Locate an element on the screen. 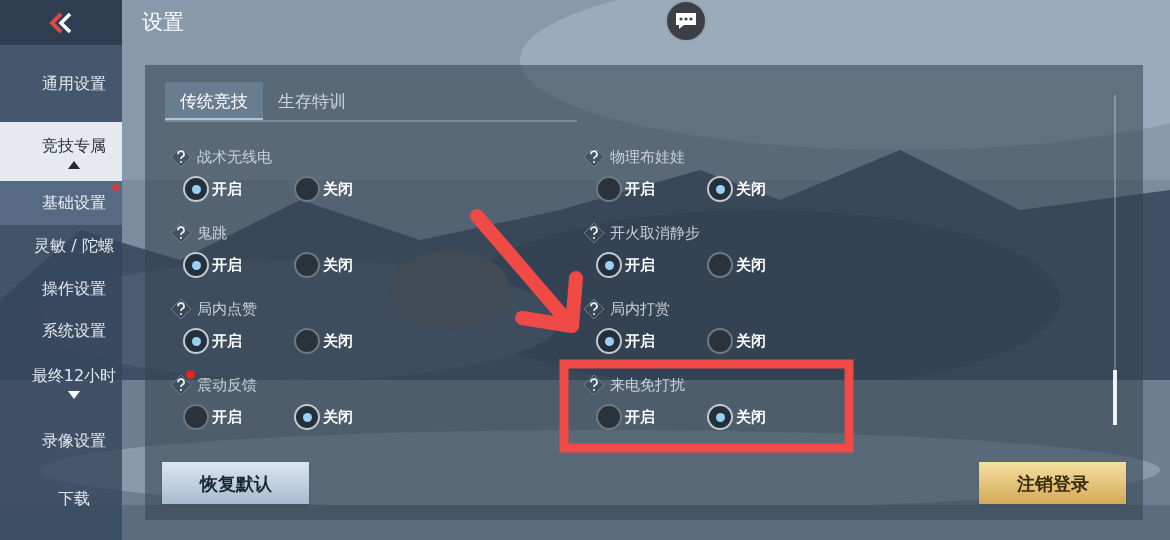  setting-label: 震动反馈 is located at coordinates (227, 385).